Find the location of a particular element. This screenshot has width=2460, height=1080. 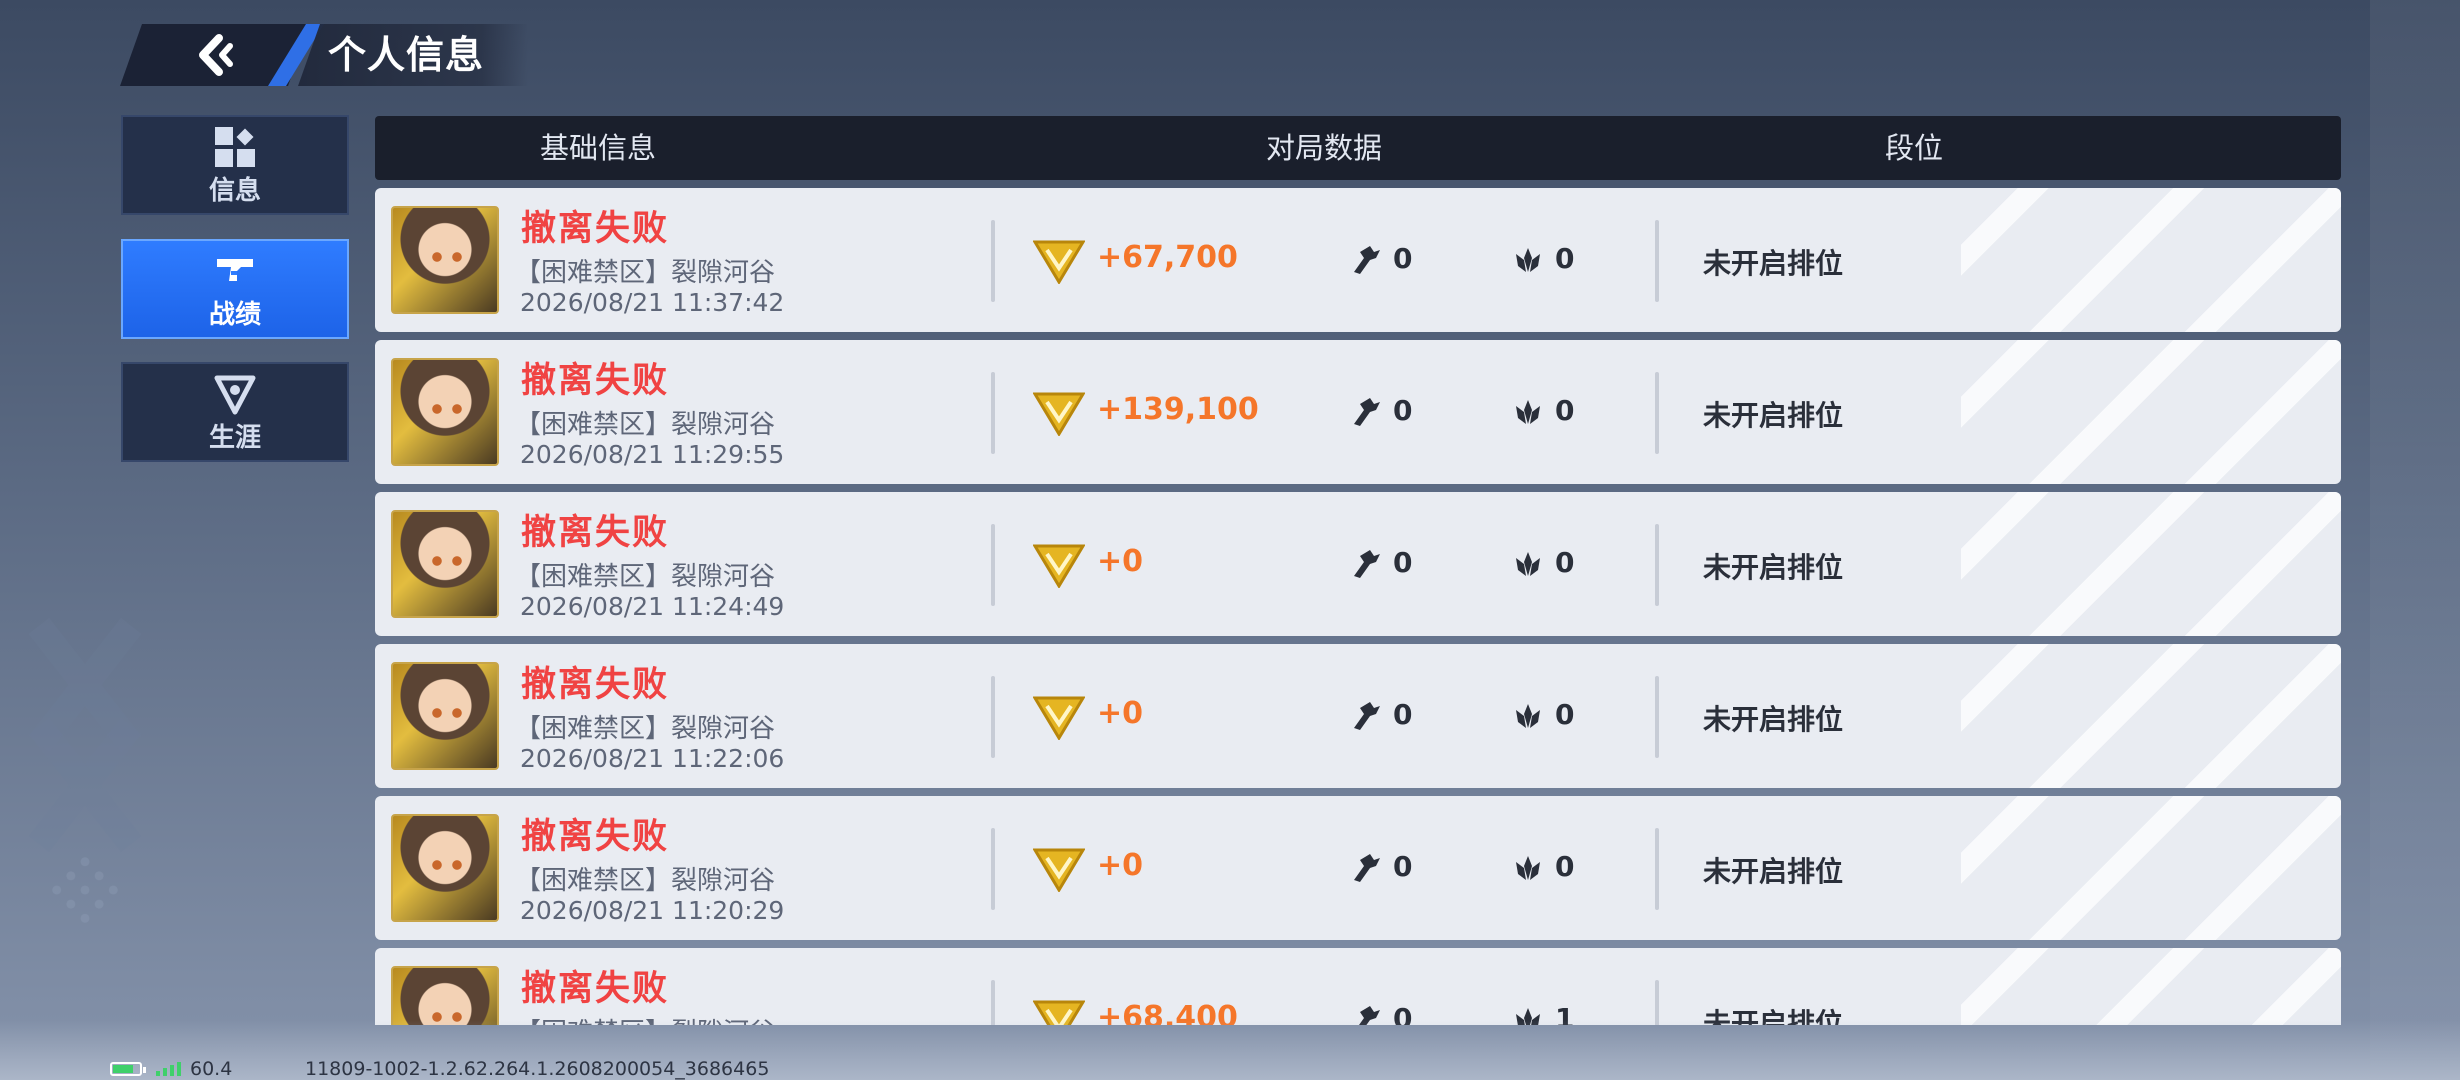

table-header: 基础信息 对局数据 段位 is located at coordinates (1358, 148).